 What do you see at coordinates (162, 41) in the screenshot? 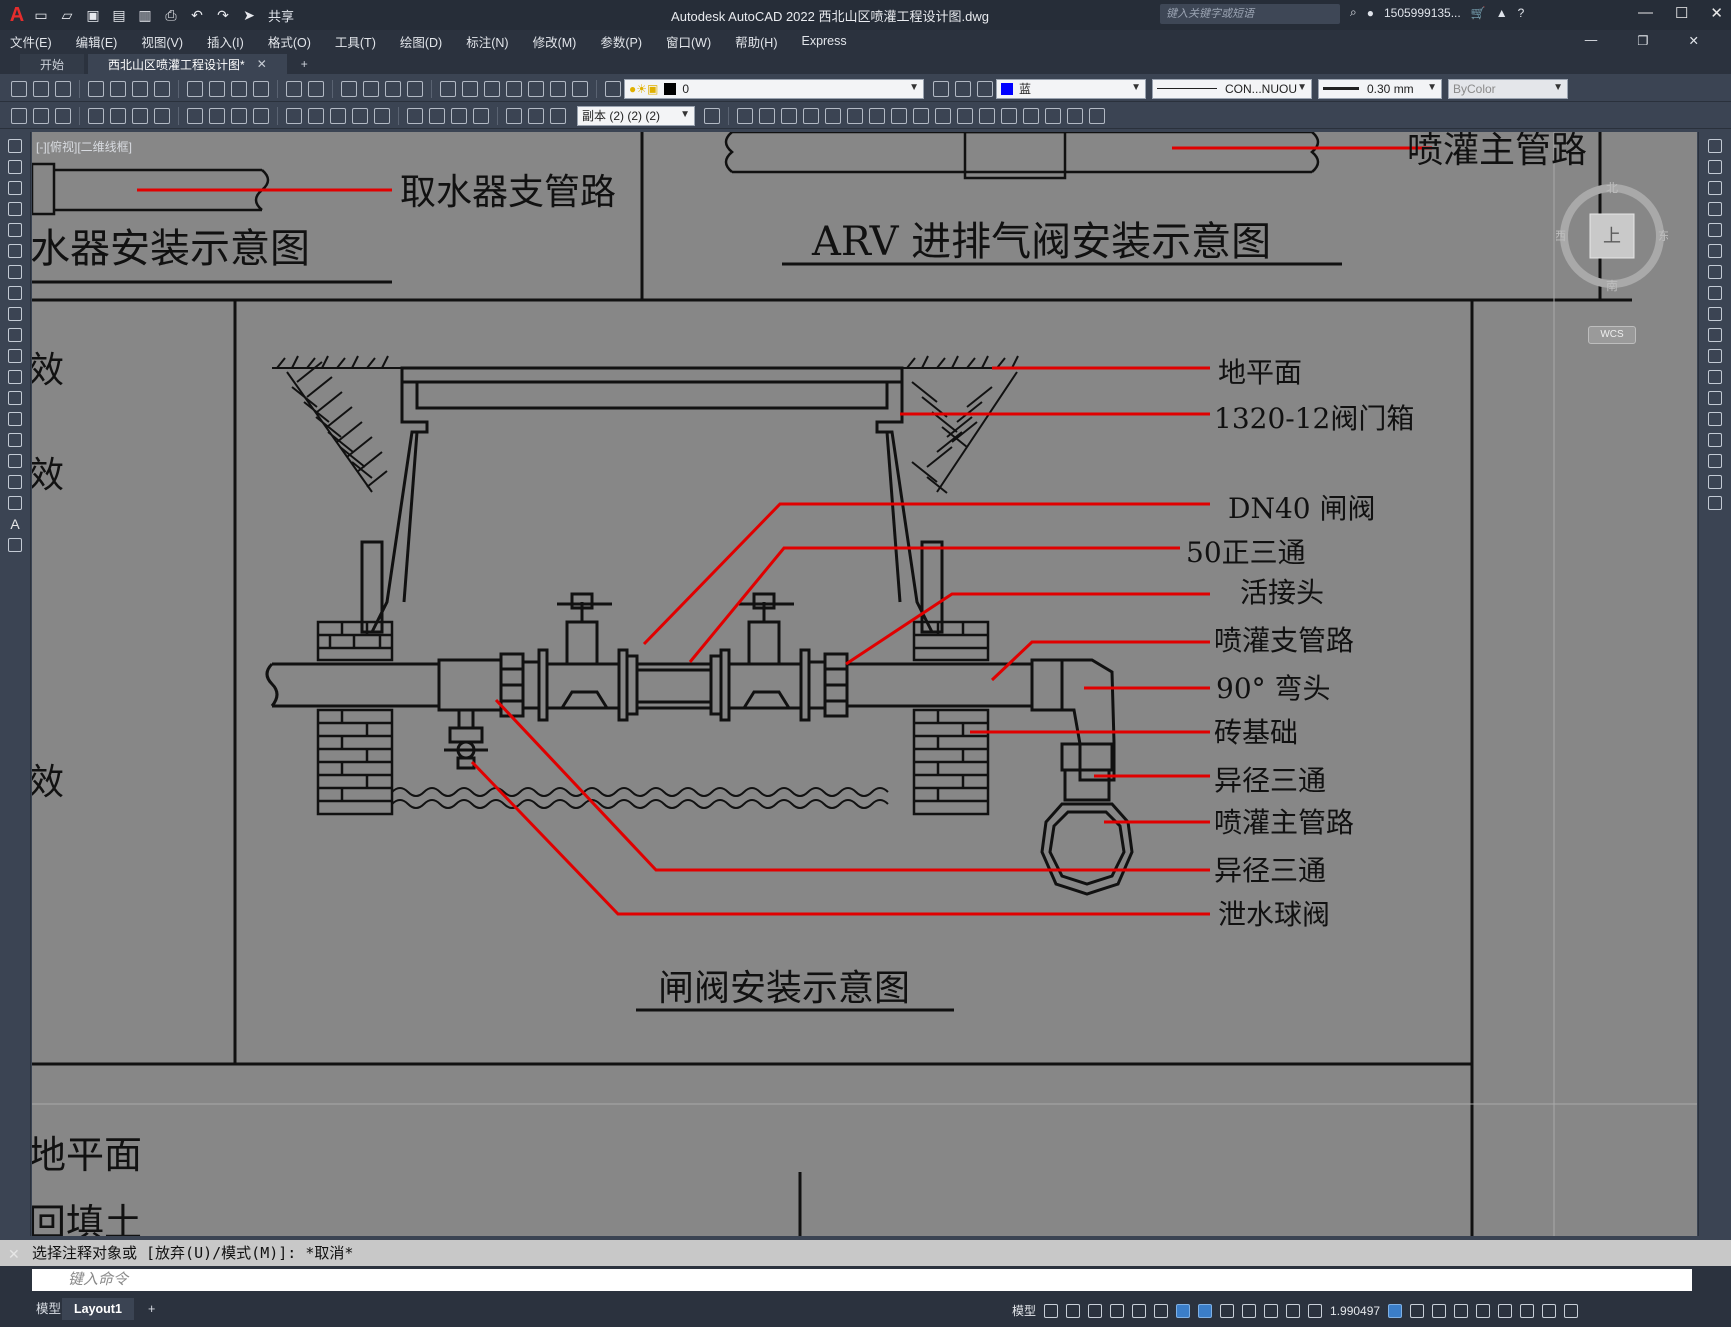
I see `menu-view: 视图(V)` at bounding box center [162, 41].